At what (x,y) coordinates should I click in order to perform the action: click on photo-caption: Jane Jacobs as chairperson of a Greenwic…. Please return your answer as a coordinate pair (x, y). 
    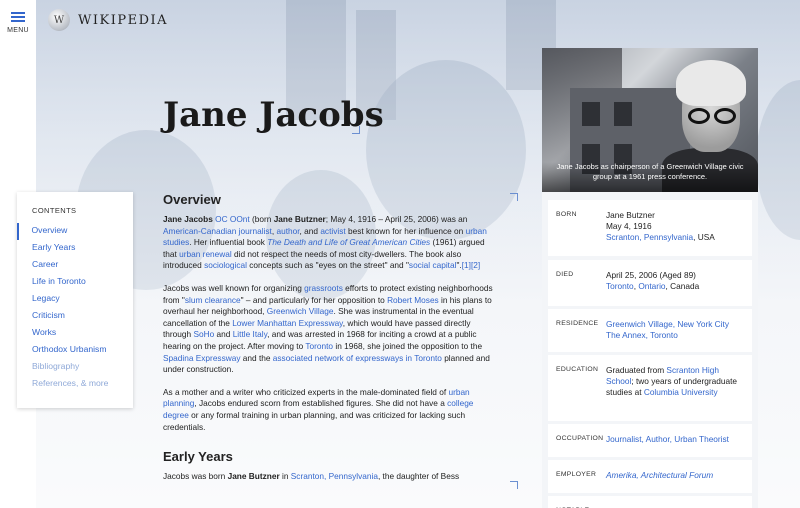
    Looking at the image, I should click on (650, 177).